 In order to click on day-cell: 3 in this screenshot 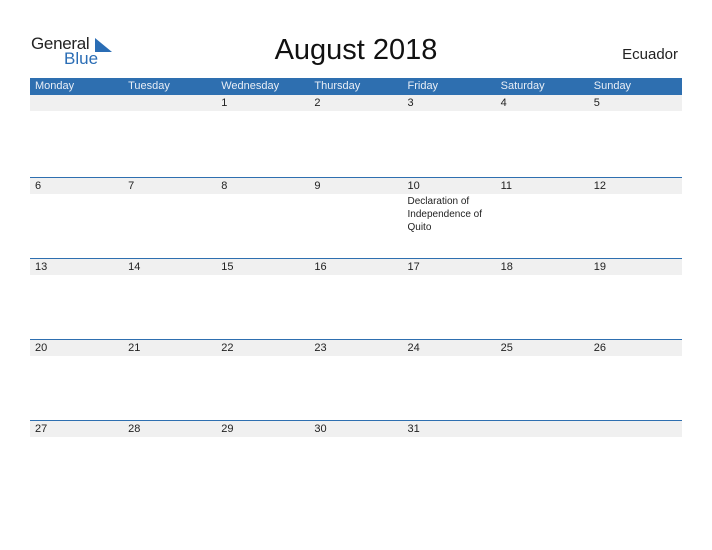, I will do `click(449, 103)`.